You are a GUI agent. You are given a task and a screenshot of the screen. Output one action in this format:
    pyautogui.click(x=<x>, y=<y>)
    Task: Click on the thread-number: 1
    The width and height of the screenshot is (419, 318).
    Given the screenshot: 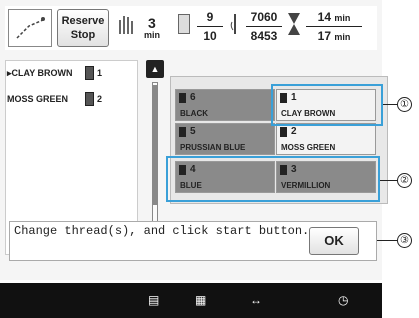 What is the action you would take?
    pyautogui.click(x=100, y=73)
    